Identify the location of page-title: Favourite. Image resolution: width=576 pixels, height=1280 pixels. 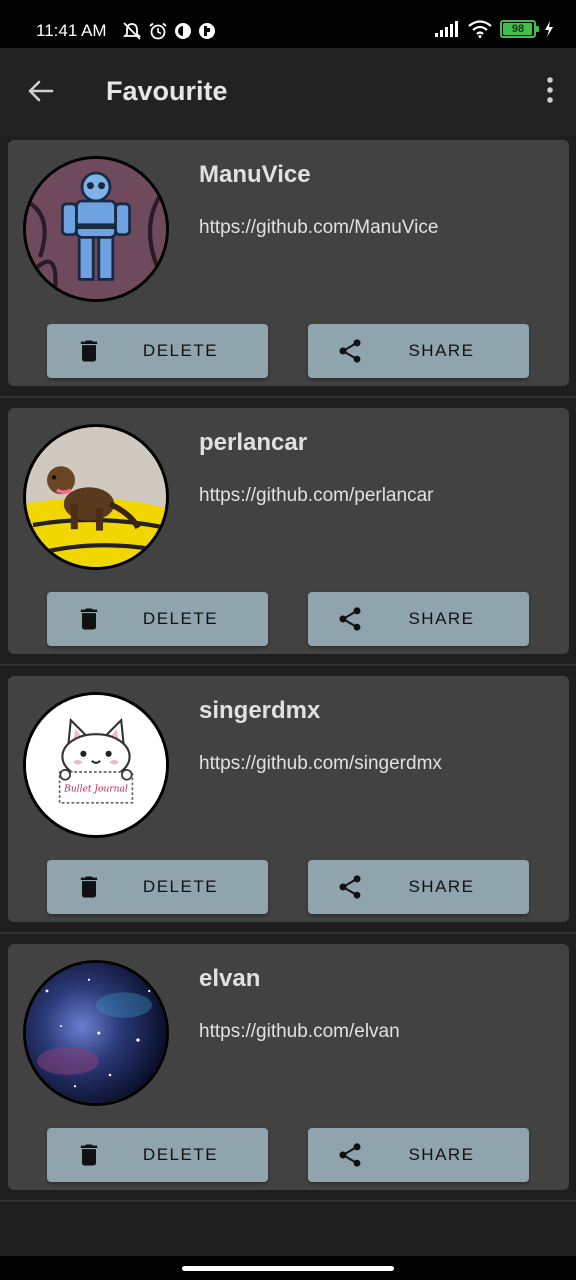
(167, 91).